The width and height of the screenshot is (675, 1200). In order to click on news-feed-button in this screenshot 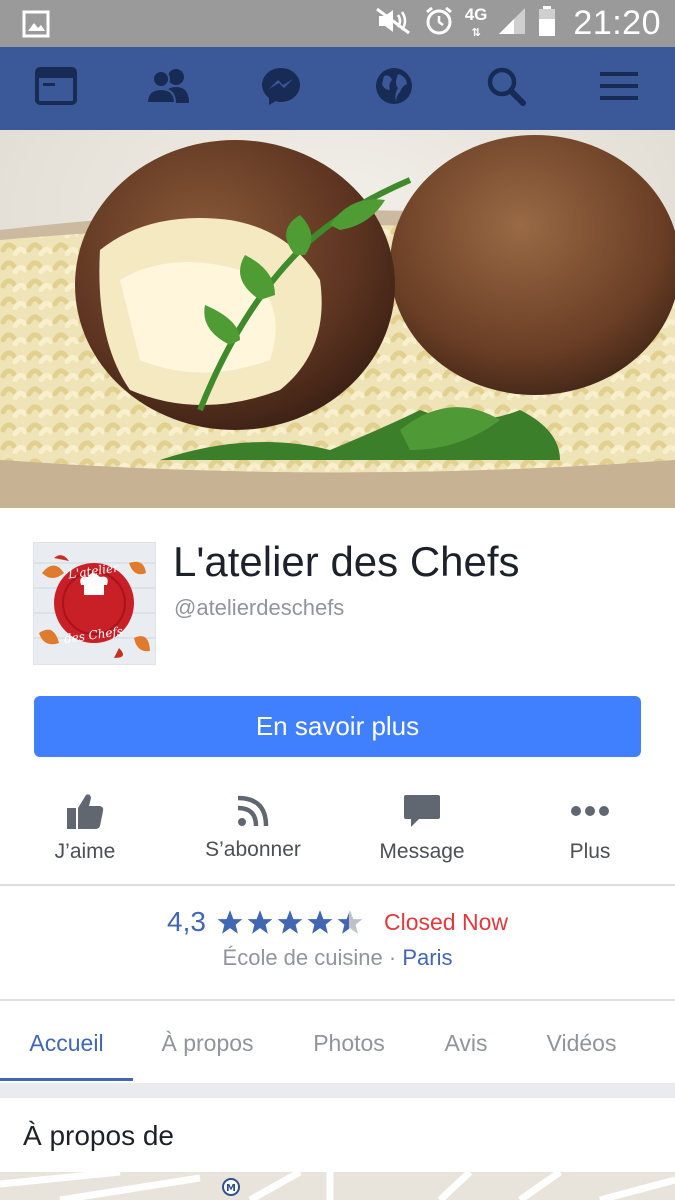, I will do `click(56, 88)`.